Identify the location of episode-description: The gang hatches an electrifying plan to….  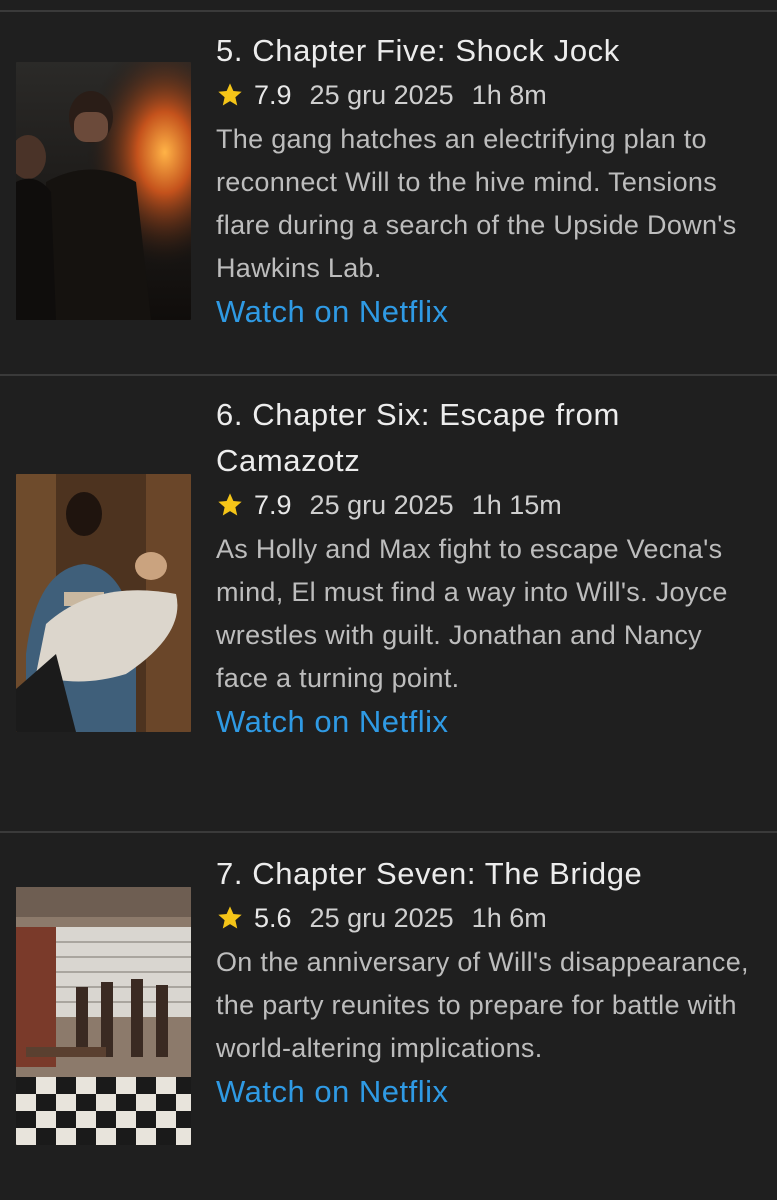
(476, 203).